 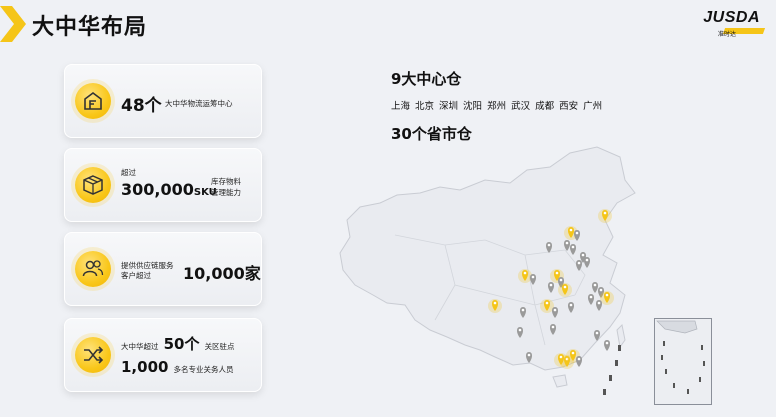 I want to click on stat-card-logistics-centers: 48个 大中华物流运筹中心, so click(x=163, y=101).